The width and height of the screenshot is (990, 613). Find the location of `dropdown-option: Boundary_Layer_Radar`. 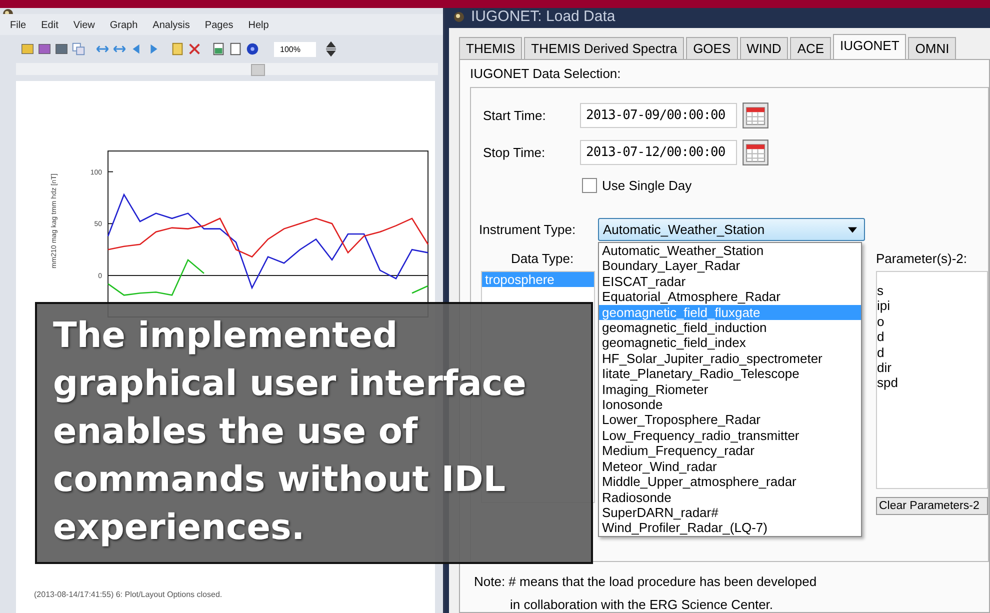

dropdown-option: Boundary_Layer_Radar is located at coordinates (730, 266).